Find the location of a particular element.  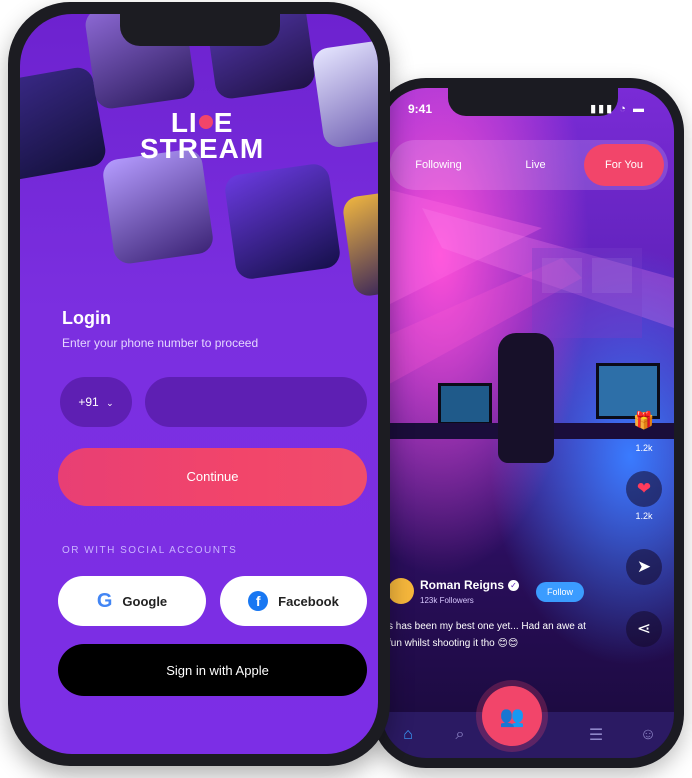

chevron-down-icon: ⌄ is located at coordinates (110, 403).